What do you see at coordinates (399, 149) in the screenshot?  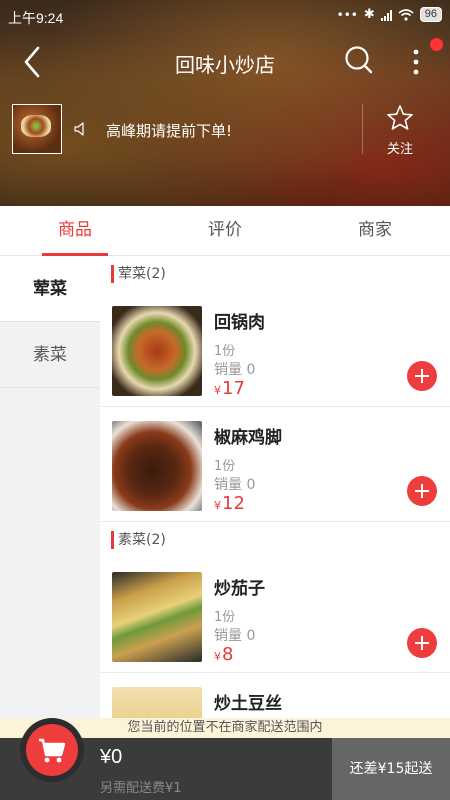 I see `follow-label: 关注` at bounding box center [399, 149].